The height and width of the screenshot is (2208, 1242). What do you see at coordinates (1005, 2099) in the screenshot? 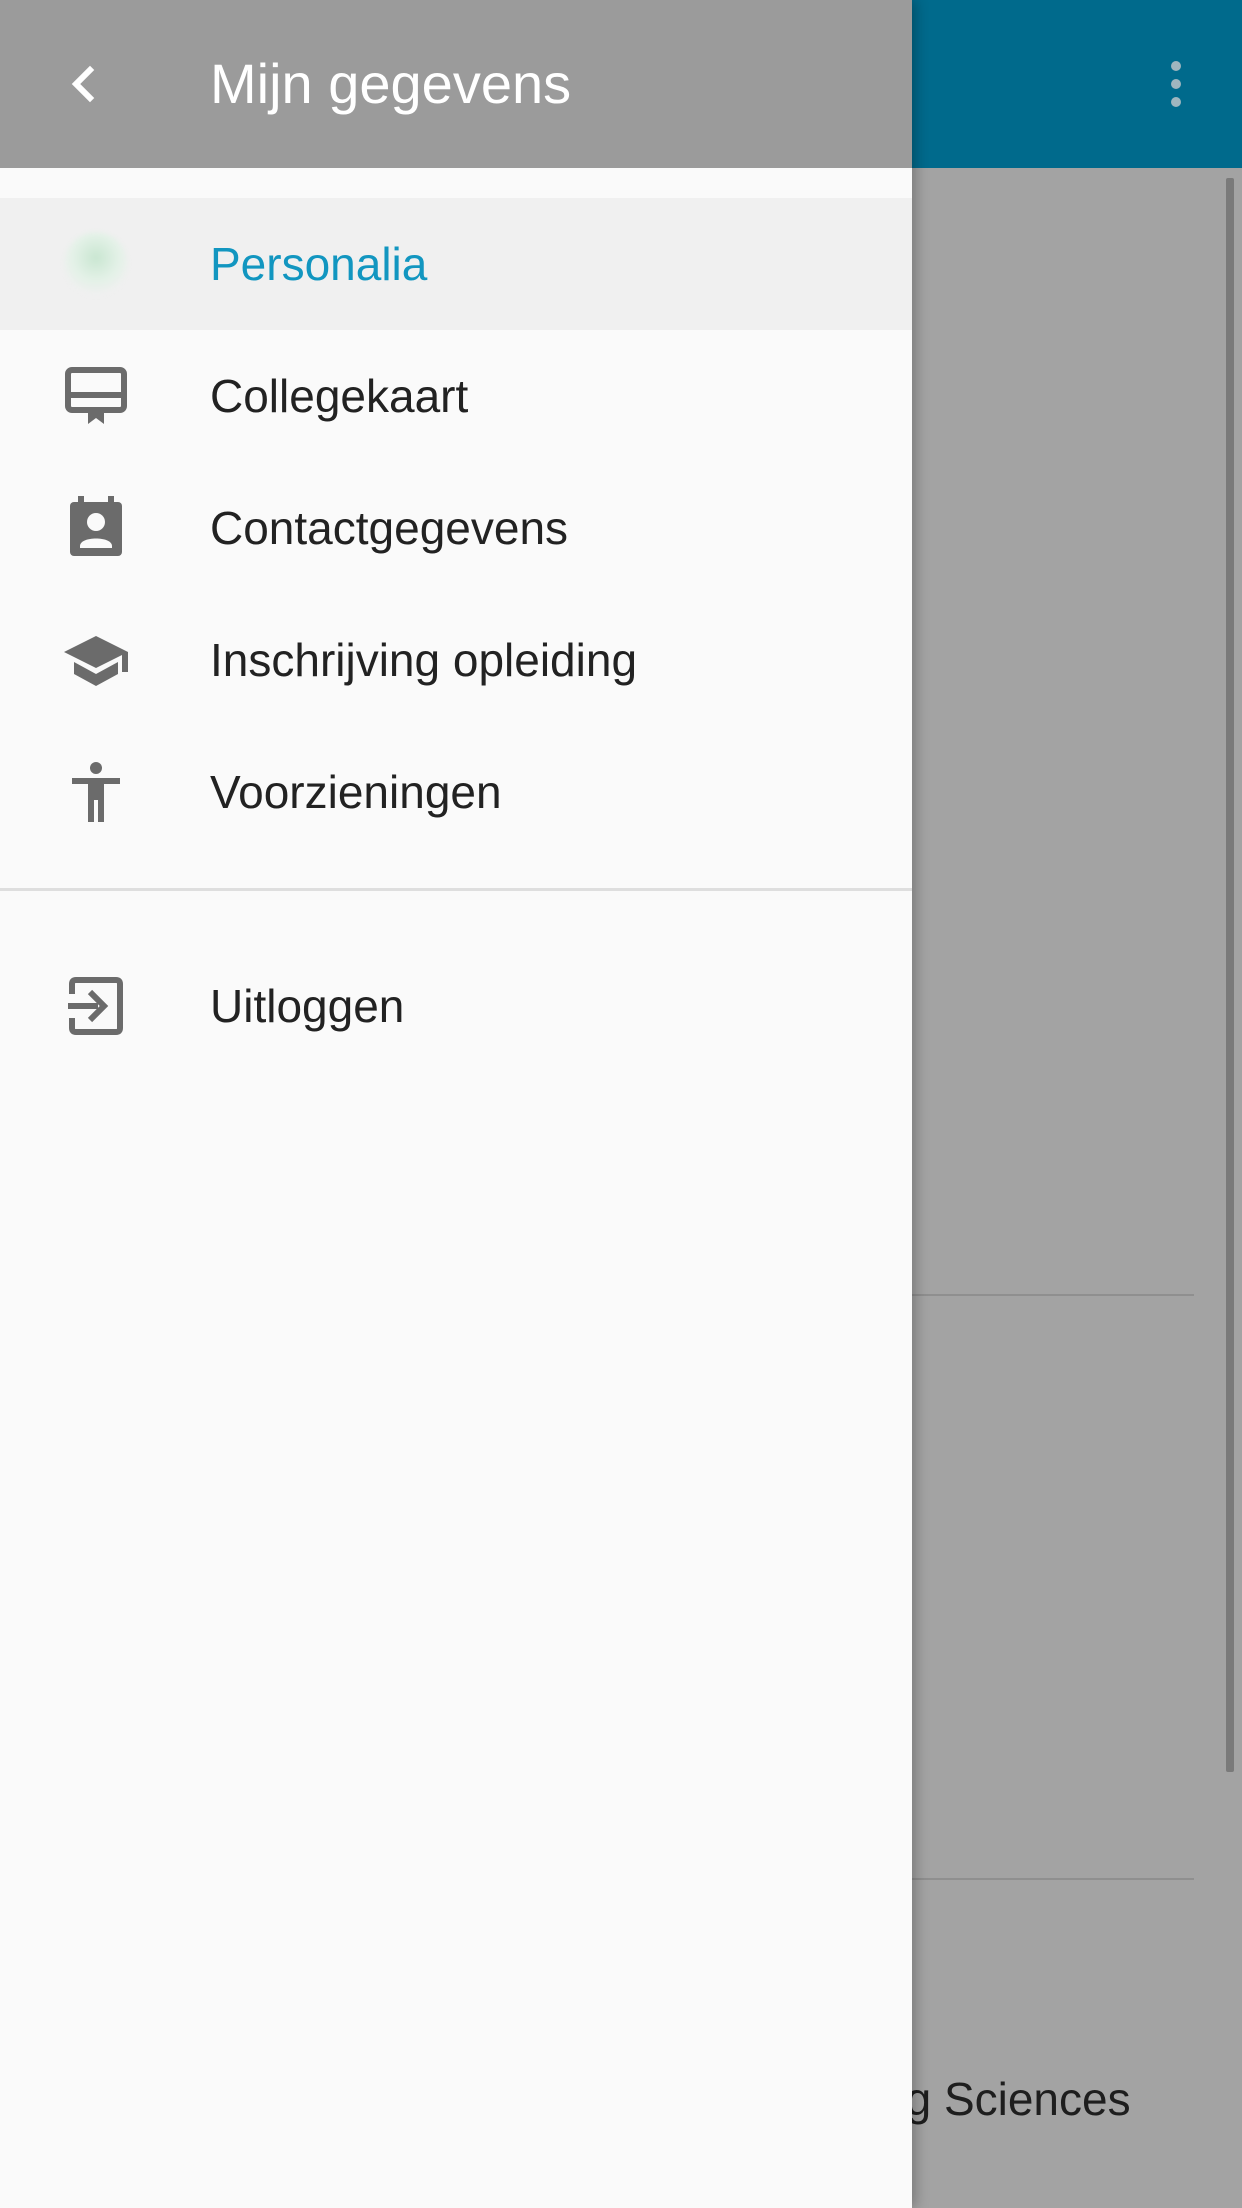
I see `underlay-text: ng Sciences` at bounding box center [1005, 2099].